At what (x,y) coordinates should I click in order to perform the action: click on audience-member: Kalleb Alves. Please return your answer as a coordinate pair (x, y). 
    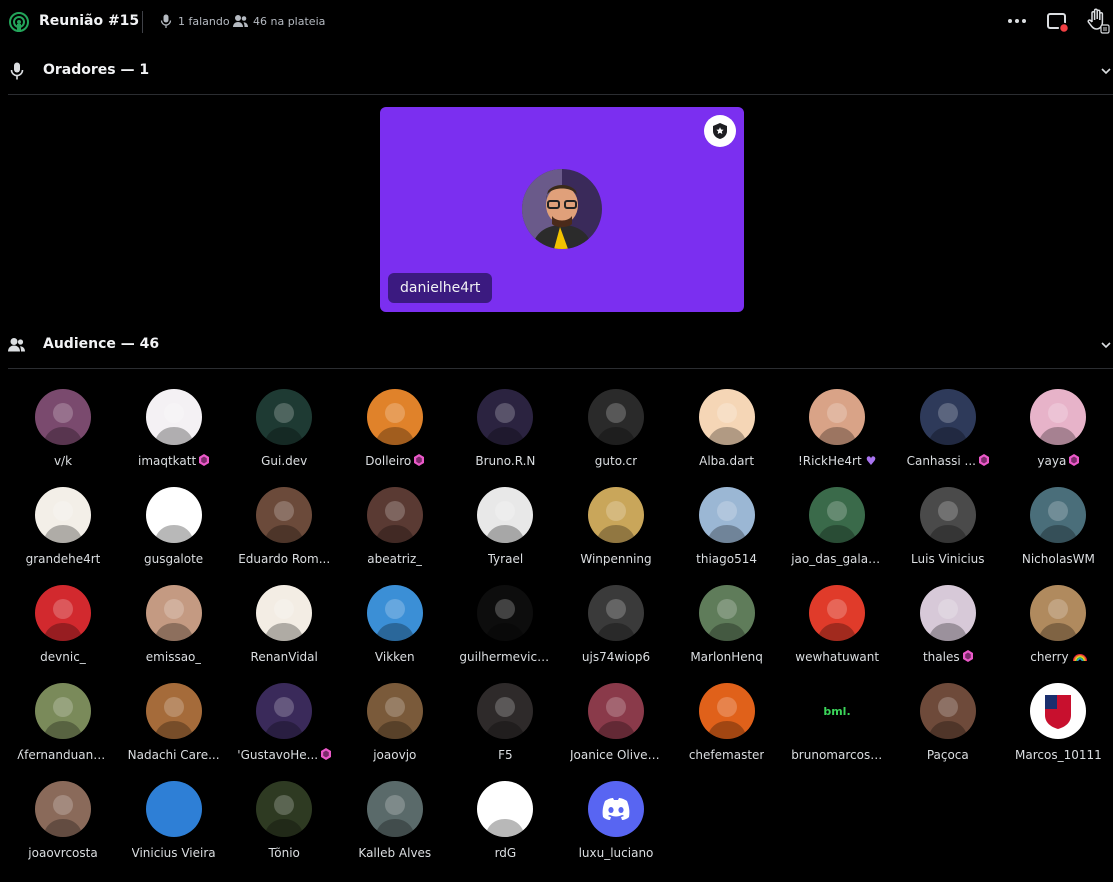
    Looking at the image, I should click on (395, 830).